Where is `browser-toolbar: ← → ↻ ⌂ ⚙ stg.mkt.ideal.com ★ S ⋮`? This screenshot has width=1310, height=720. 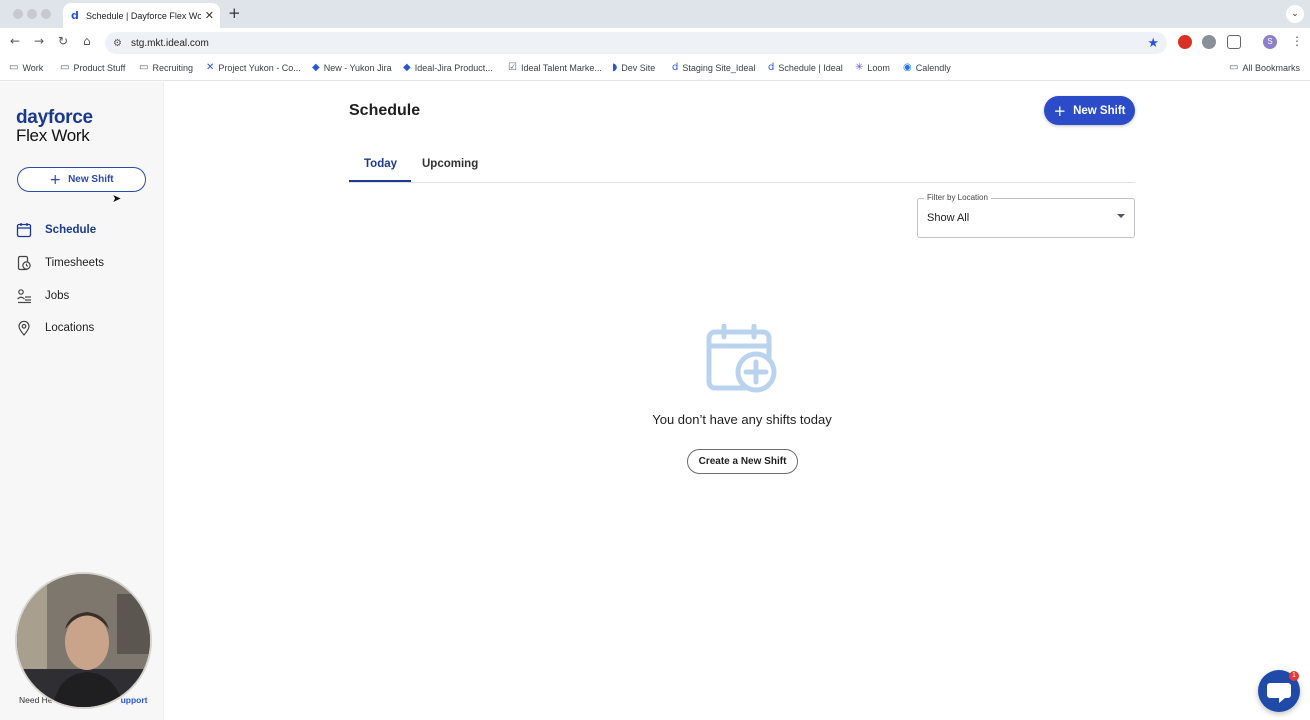 browser-toolbar: ← → ↻ ⌂ ⚙ stg.mkt.ideal.com ★ S ⋮ is located at coordinates (655, 42).